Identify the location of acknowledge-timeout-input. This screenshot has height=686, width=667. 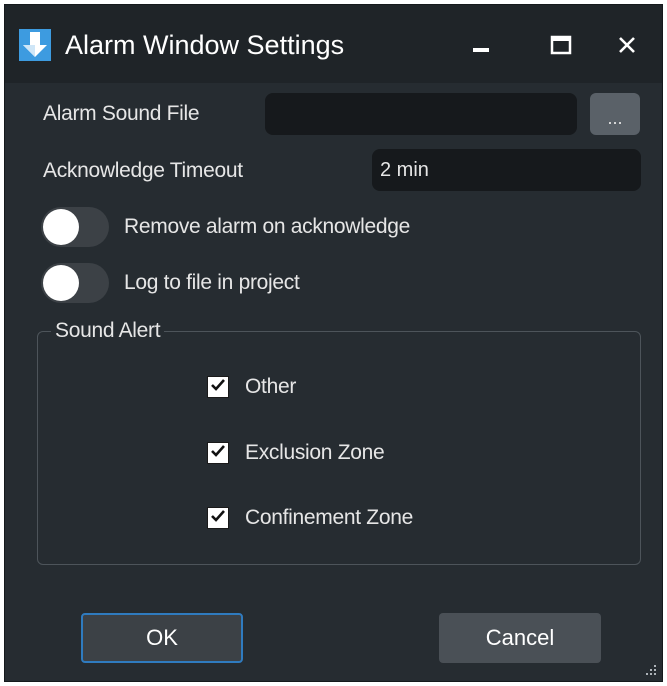
(506, 170).